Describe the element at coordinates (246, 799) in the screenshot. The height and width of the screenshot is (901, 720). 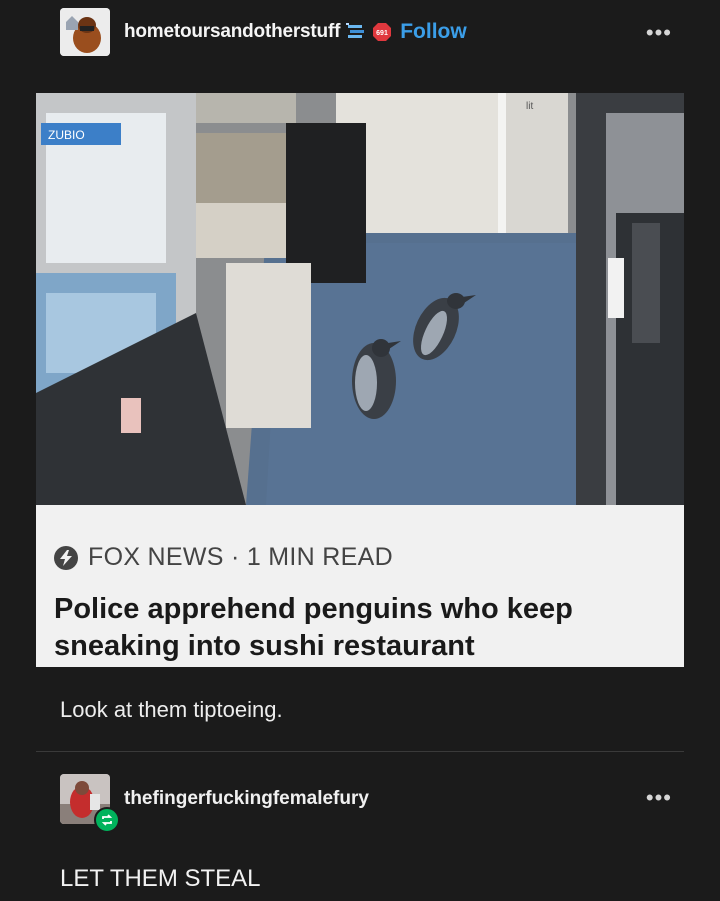
I see `reblog-username: thefingerfuckingfemalefury` at that location.